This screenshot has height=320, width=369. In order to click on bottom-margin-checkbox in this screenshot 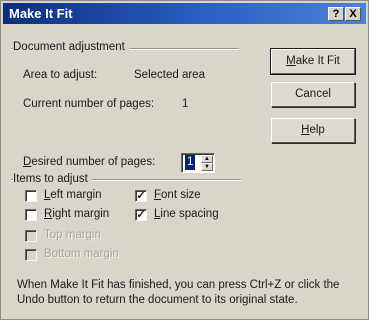, I will do `click(31, 255)`.